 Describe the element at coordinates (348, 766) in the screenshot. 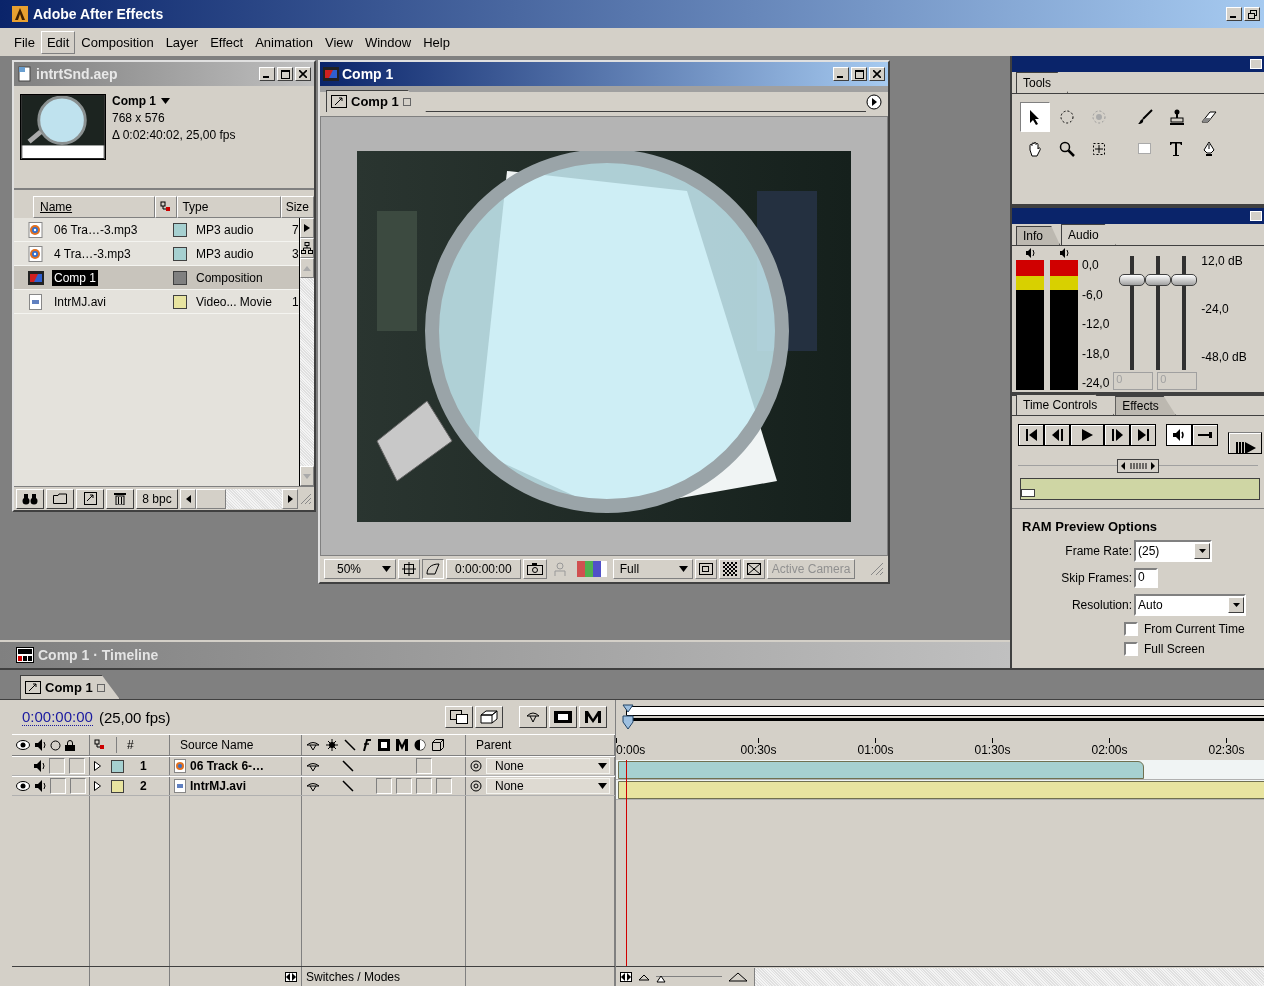

I see `quality-icon` at that location.